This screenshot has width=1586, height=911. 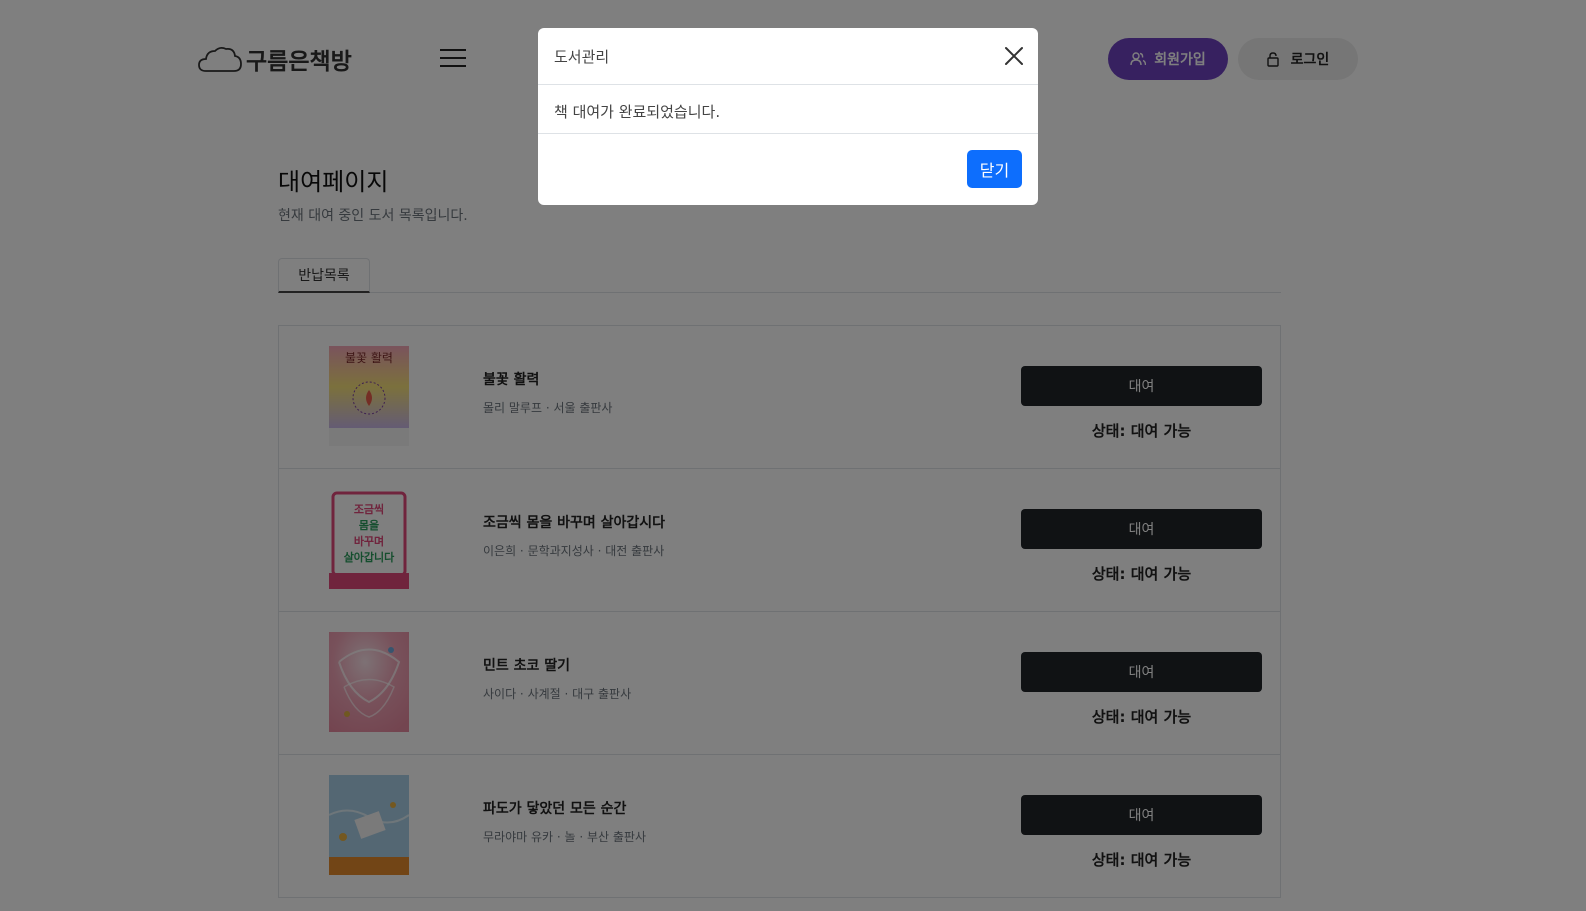 What do you see at coordinates (994, 169) in the screenshot?
I see `modal-close-button: 닫기` at bounding box center [994, 169].